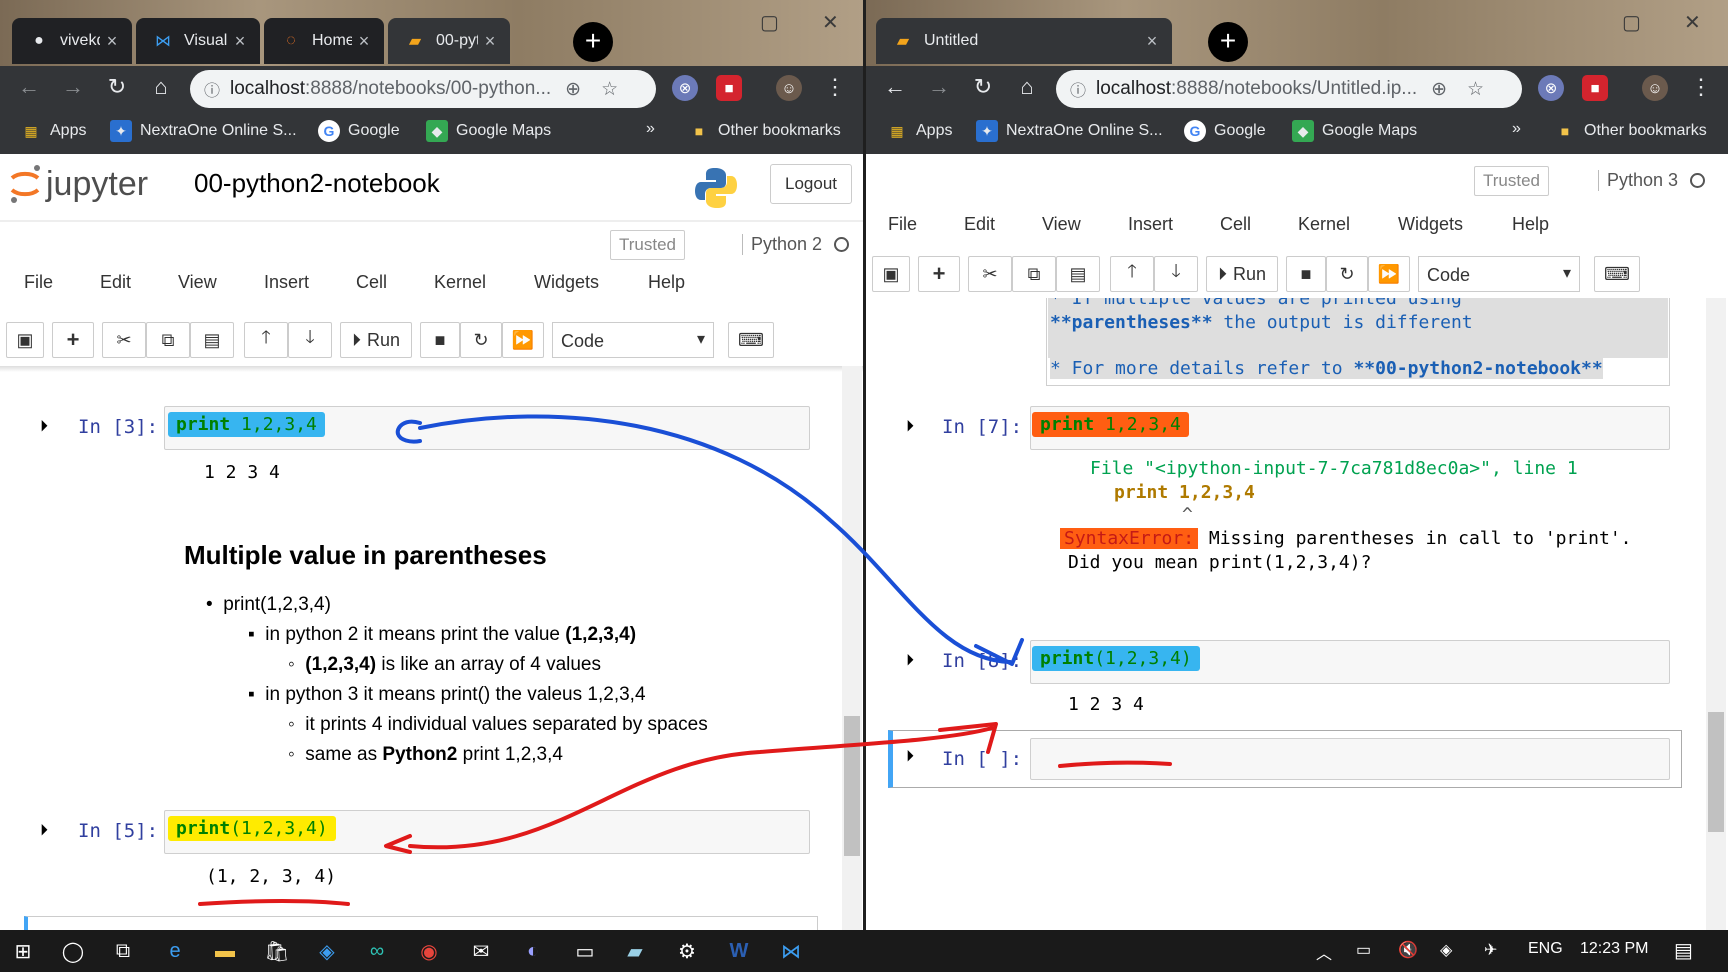 This screenshot has height=972, width=1728. Describe the element at coordinates (687, 951) in the screenshot. I see `settings-gear-icon: ⚙` at that location.